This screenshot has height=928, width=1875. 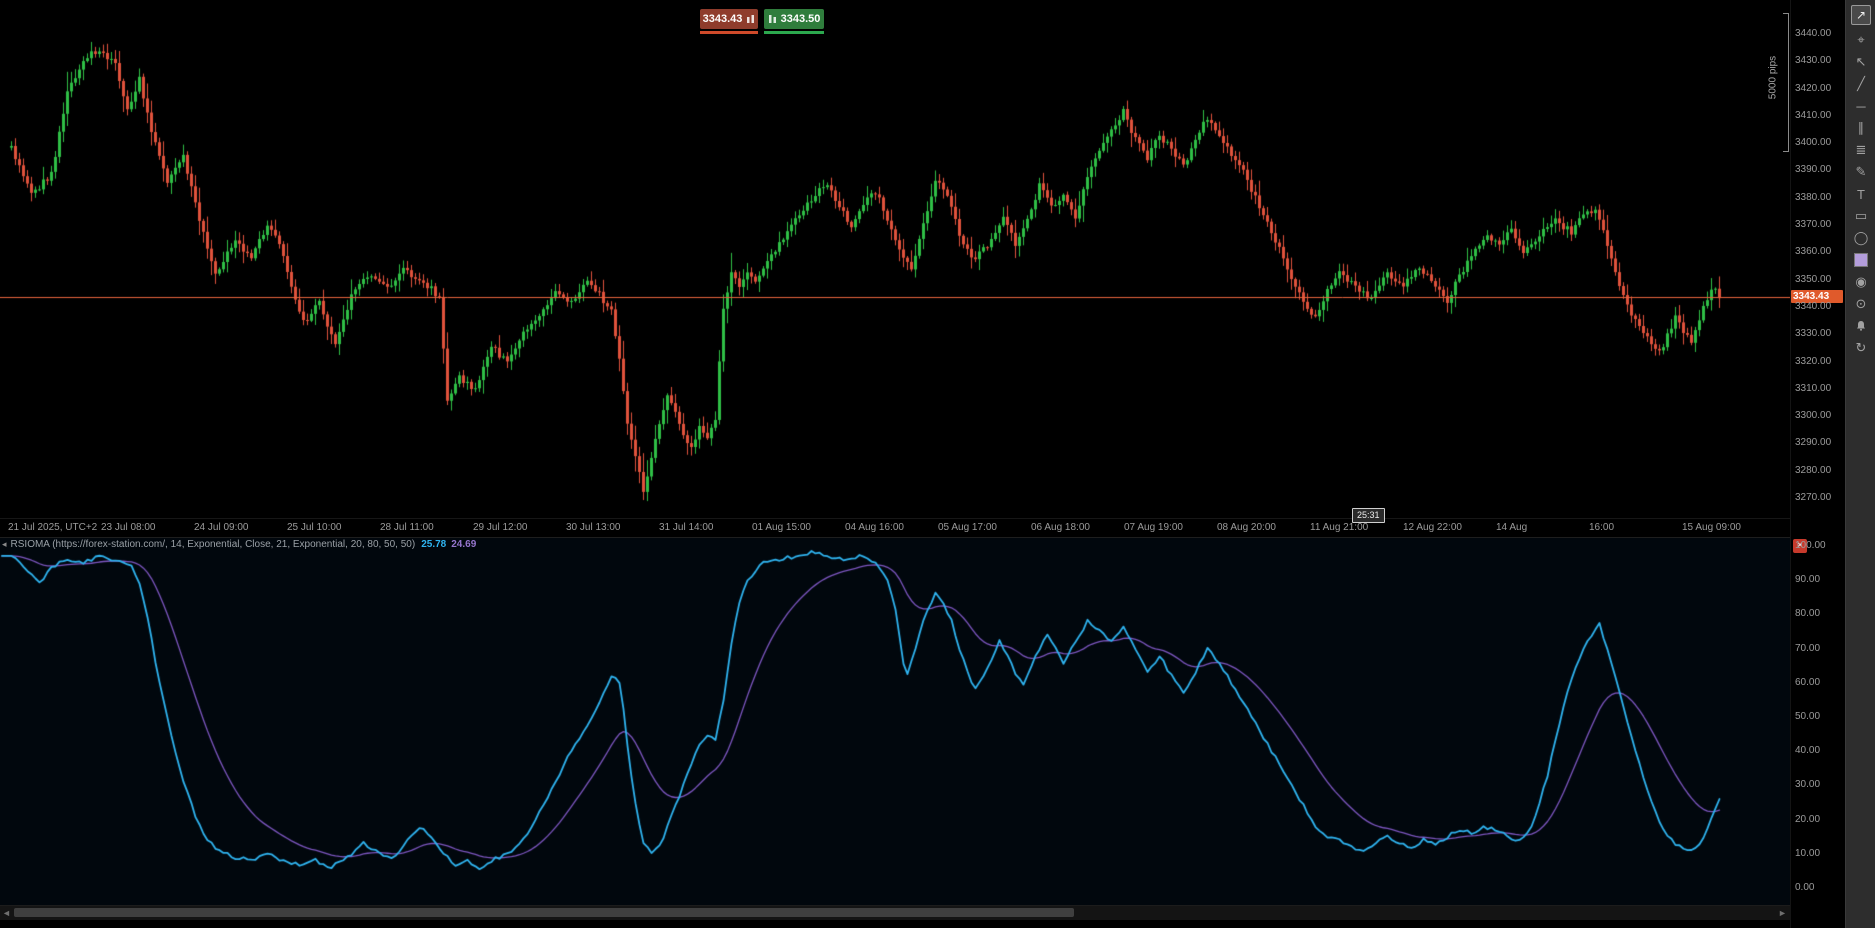 What do you see at coordinates (1711, 527) in the screenshot?
I see `time-axis-label: 15 Aug 09:00` at bounding box center [1711, 527].